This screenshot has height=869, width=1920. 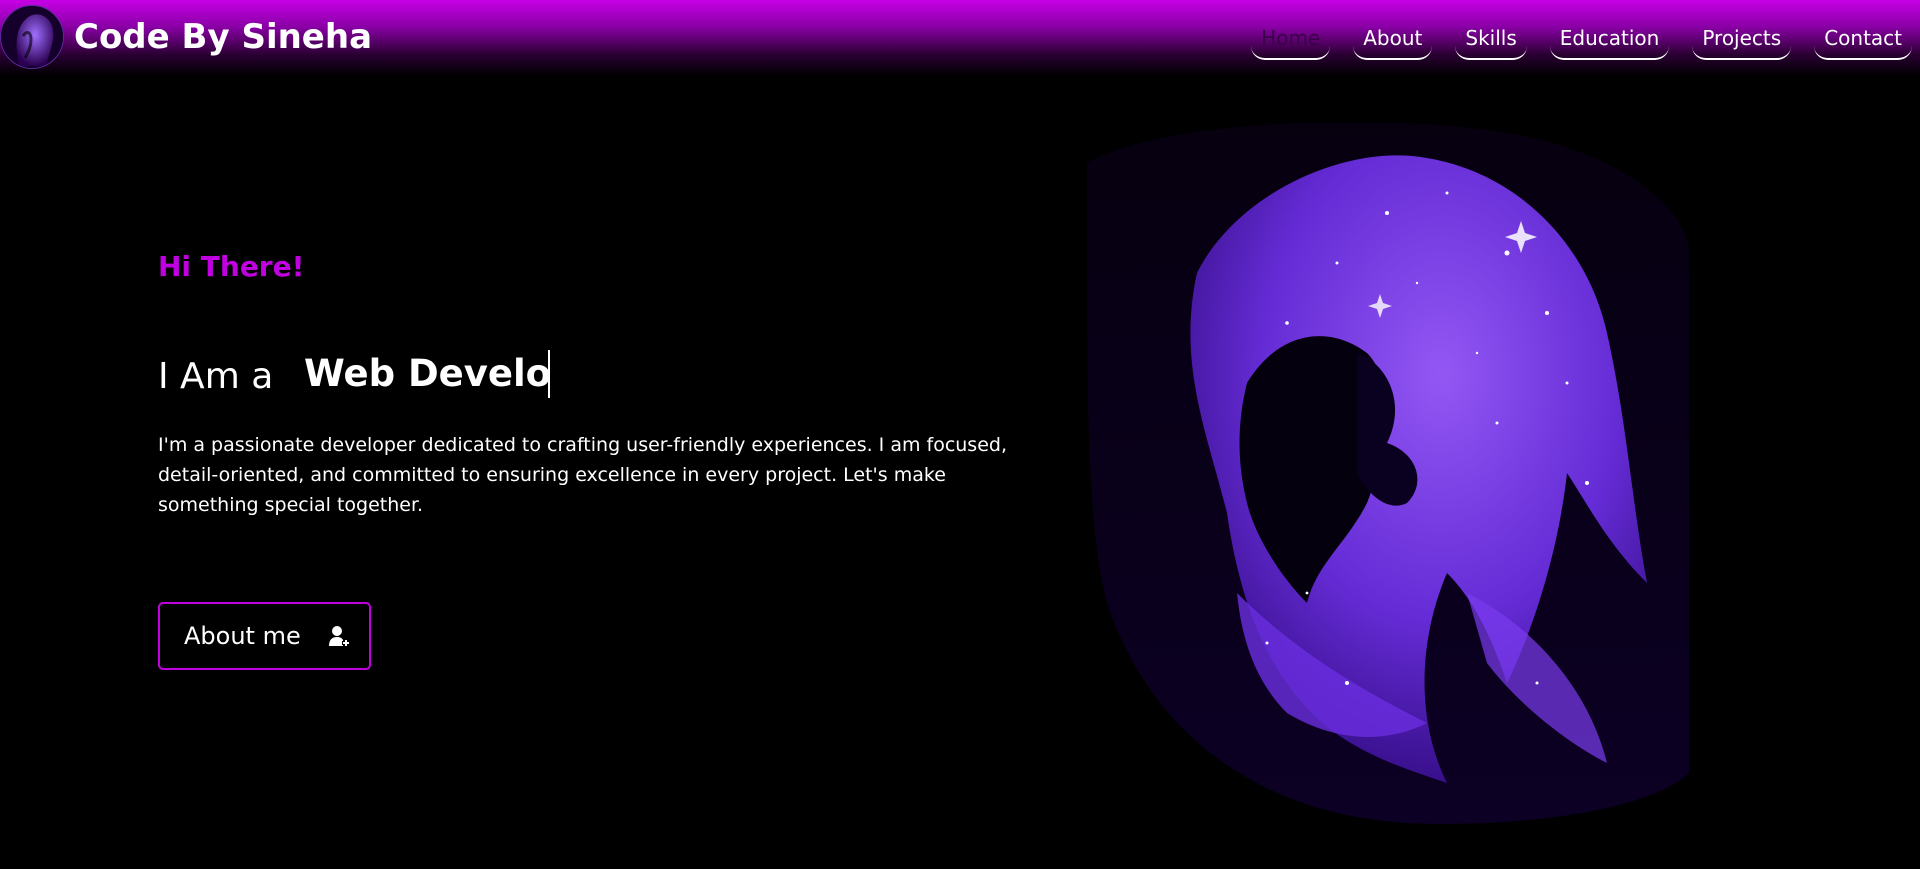 I want to click on brand-name: Code By Sineha, so click(x=223, y=37).